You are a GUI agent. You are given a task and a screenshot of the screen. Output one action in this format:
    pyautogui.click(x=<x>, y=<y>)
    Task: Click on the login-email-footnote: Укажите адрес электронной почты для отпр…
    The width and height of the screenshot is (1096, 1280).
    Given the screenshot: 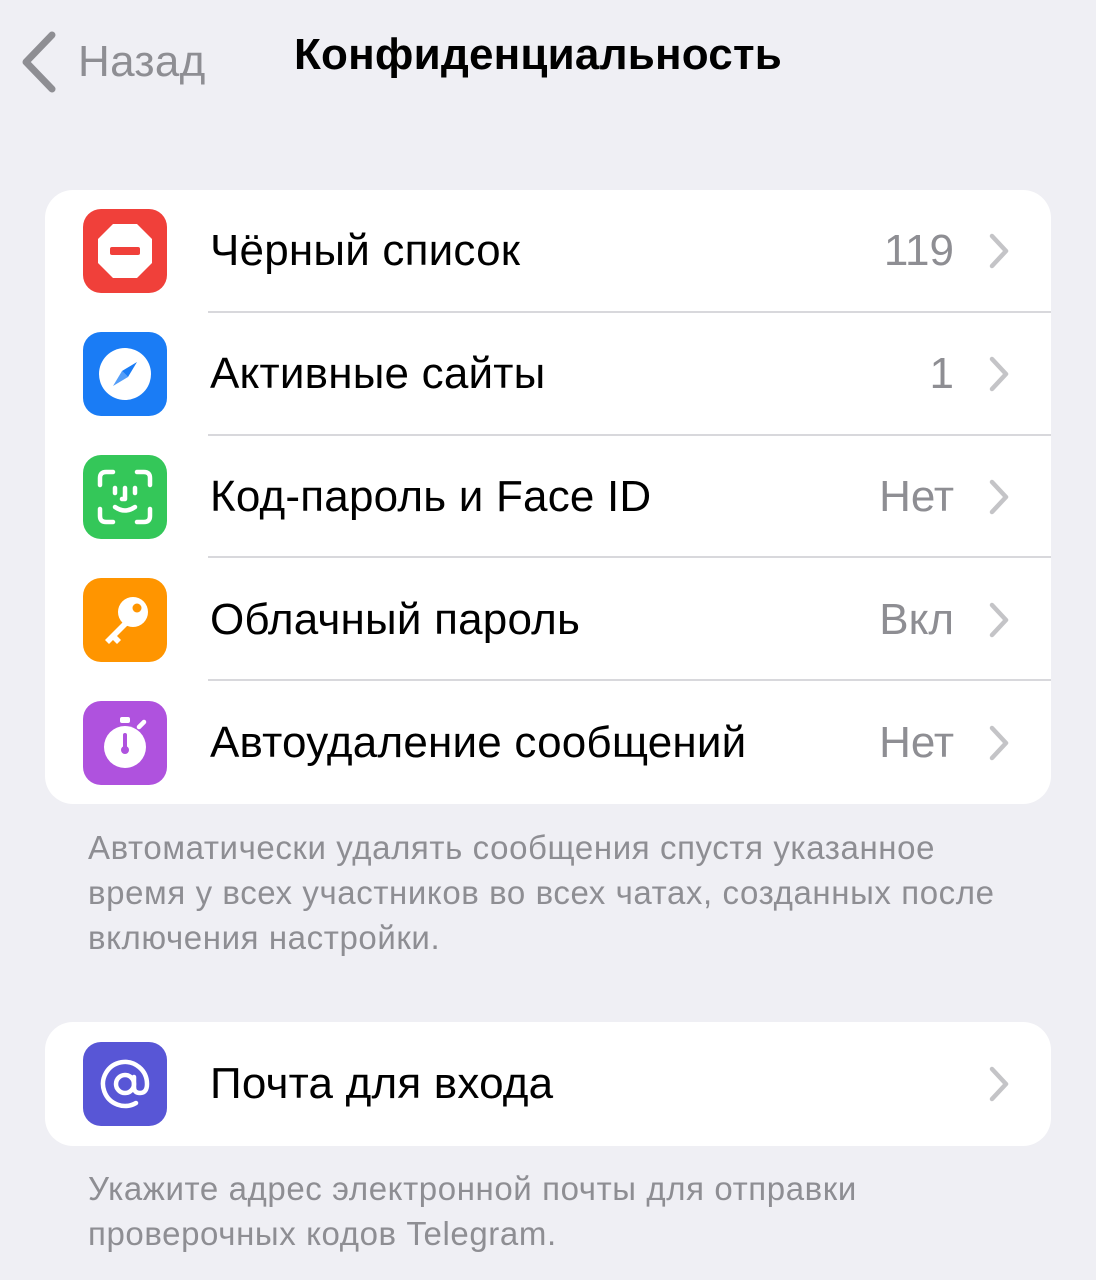 What is the action you would take?
    pyautogui.click(x=472, y=1211)
    